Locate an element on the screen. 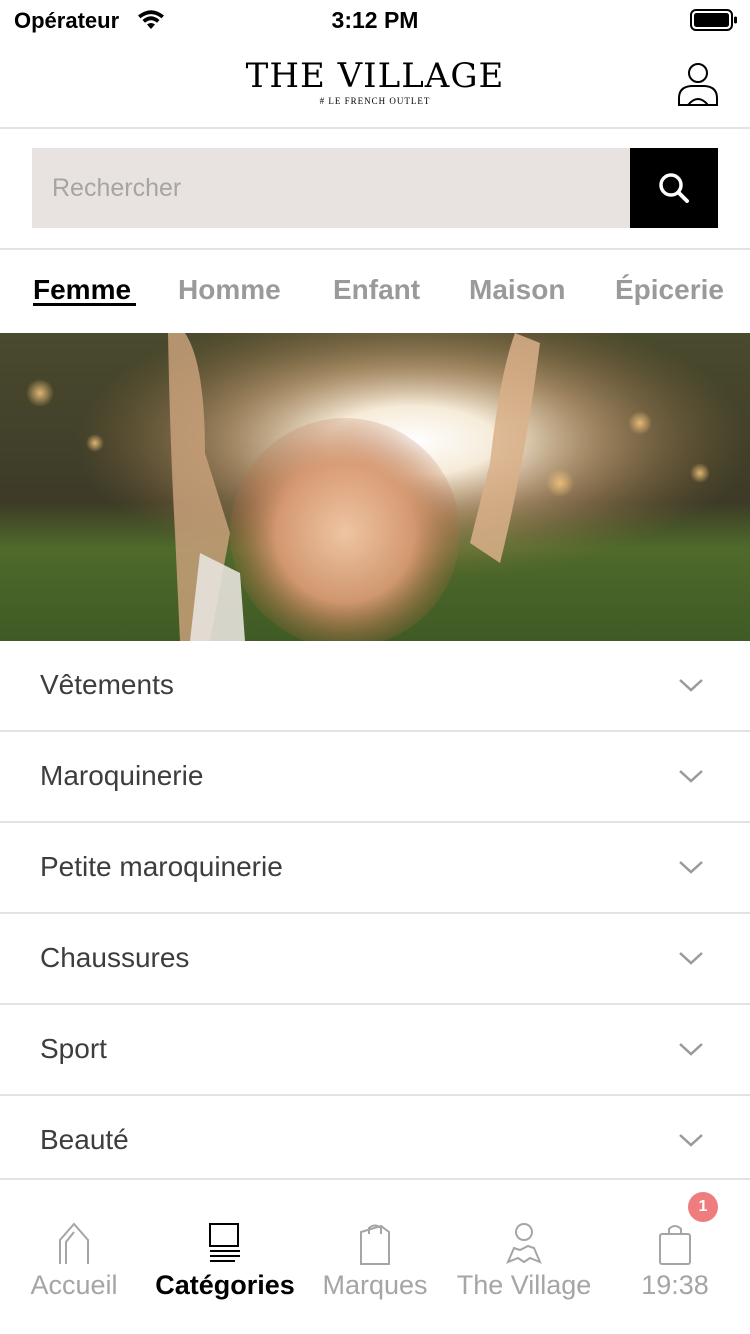 This screenshot has width=750, height=1334. app-header: THE VILLAGE # LE FRENCH OUTLET is located at coordinates (375, 85).